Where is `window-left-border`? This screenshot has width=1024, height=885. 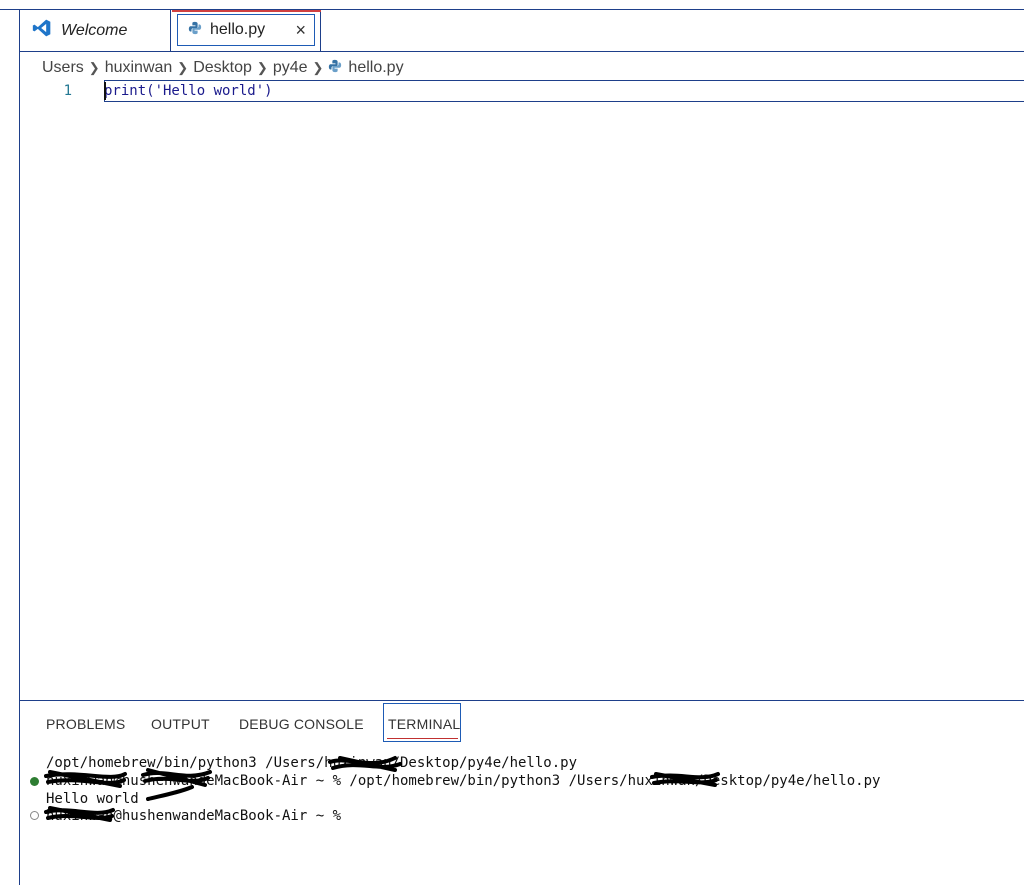
window-left-border is located at coordinates (19, 447).